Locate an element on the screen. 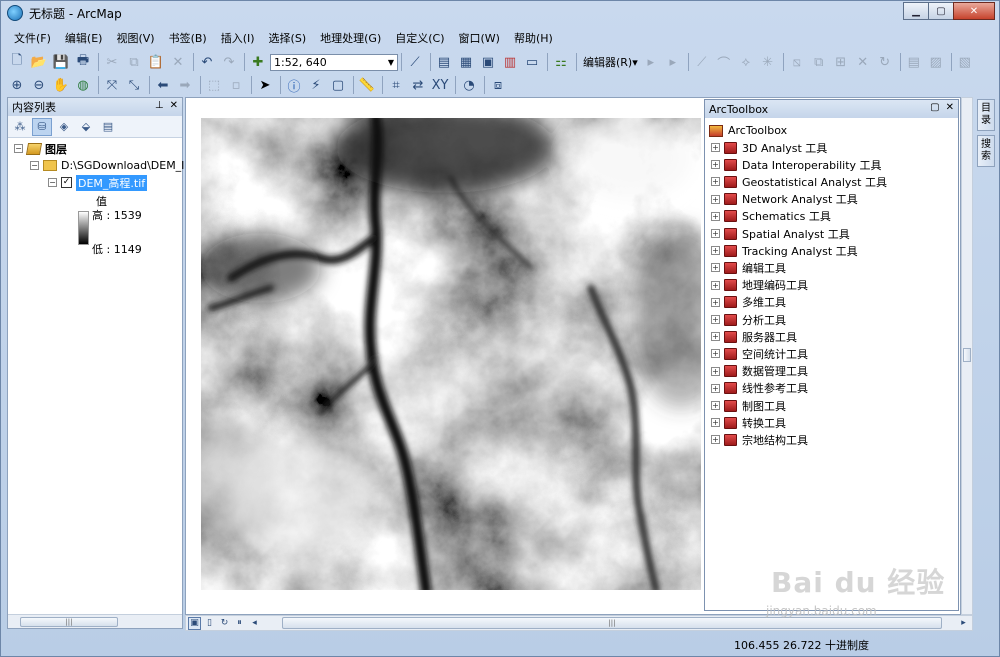 The height and width of the screenshot is (657, 1000). map-vertical-scrollbar is located at coordinates (967, 356).